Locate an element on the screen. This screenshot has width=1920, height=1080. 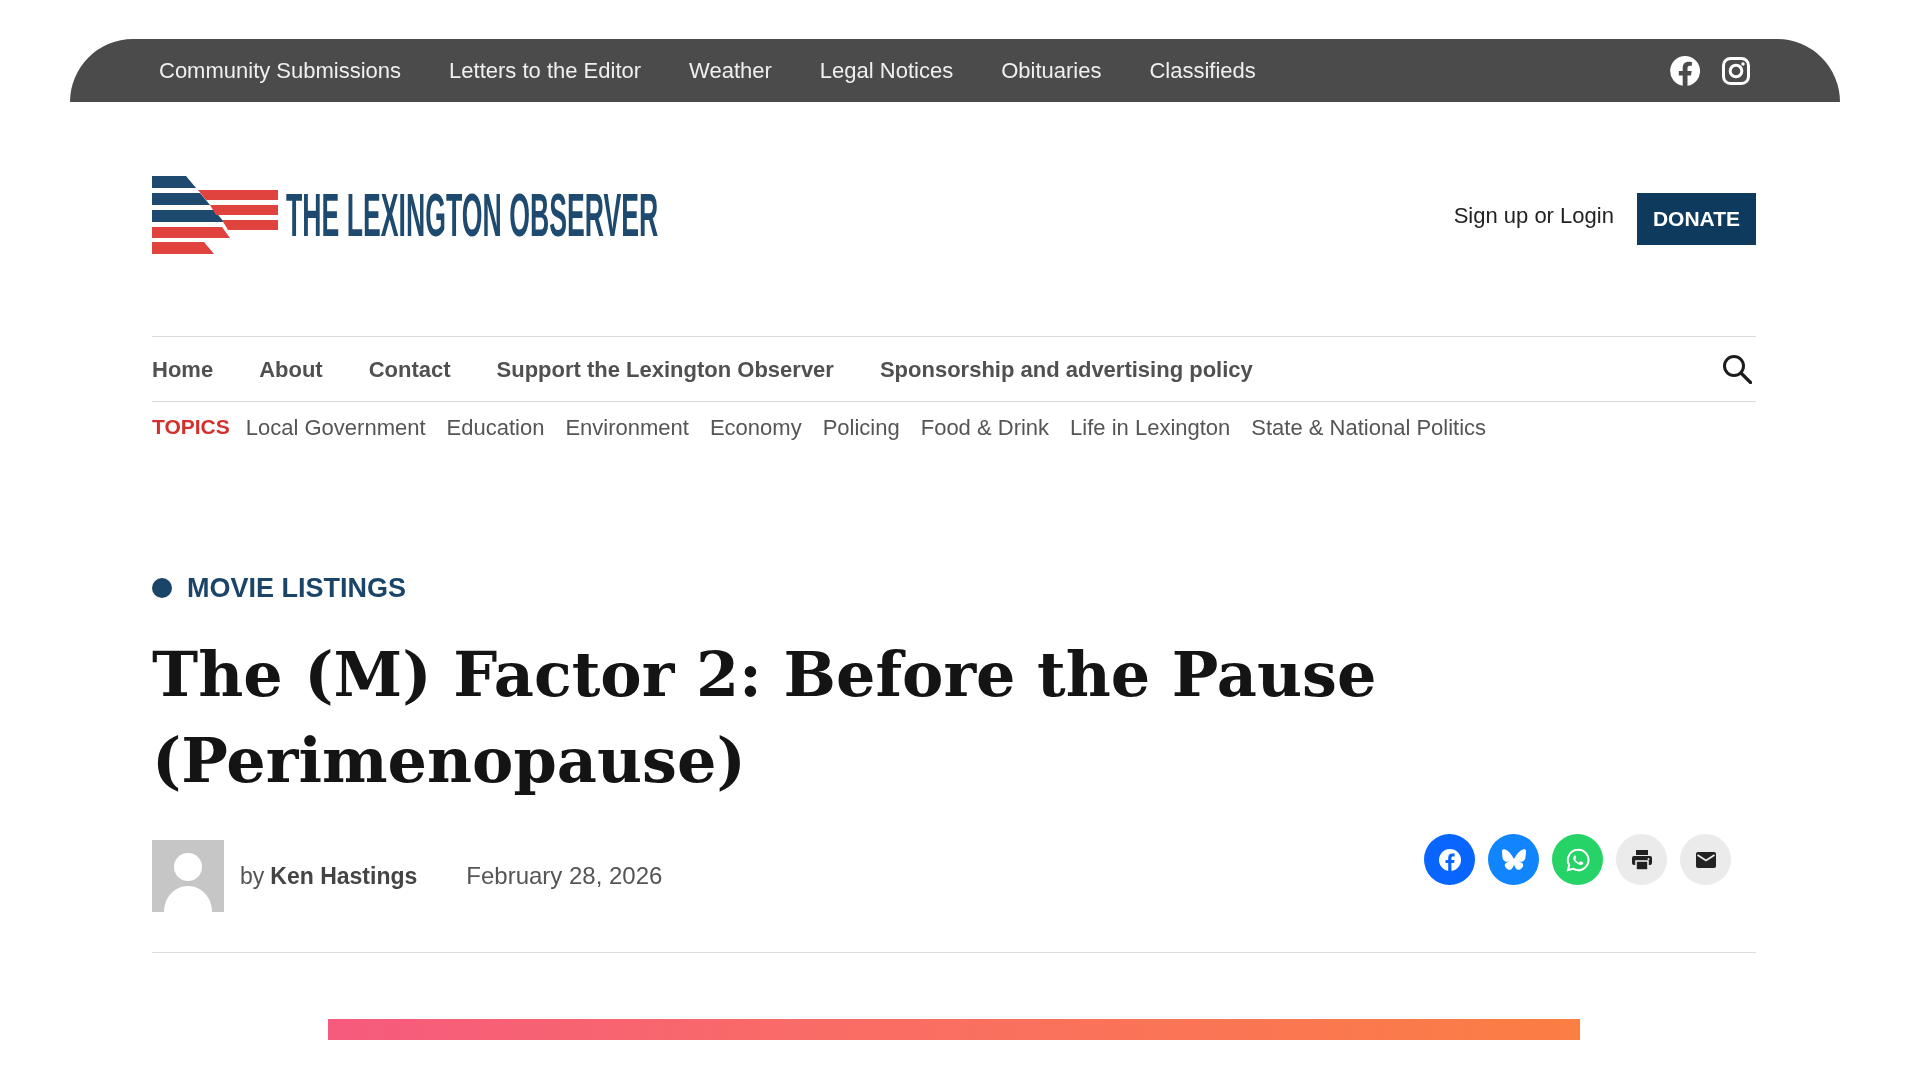
avatar-silhouette is located at coordinates (188, 876).